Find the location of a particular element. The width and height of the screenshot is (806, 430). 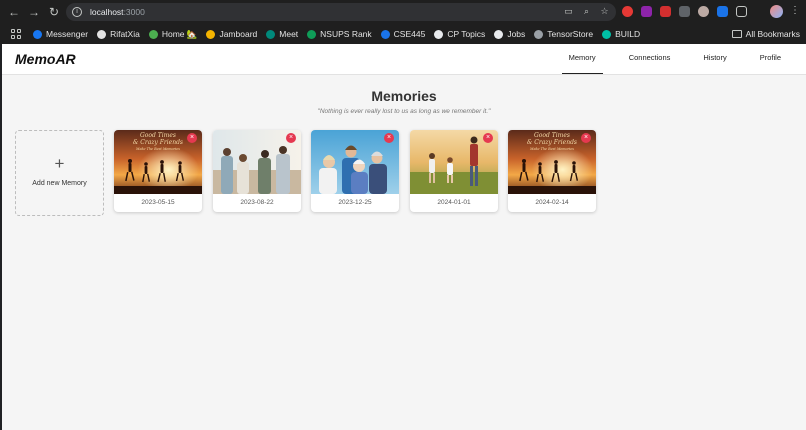

plus-icon: + is located at coordinates (59, 163).